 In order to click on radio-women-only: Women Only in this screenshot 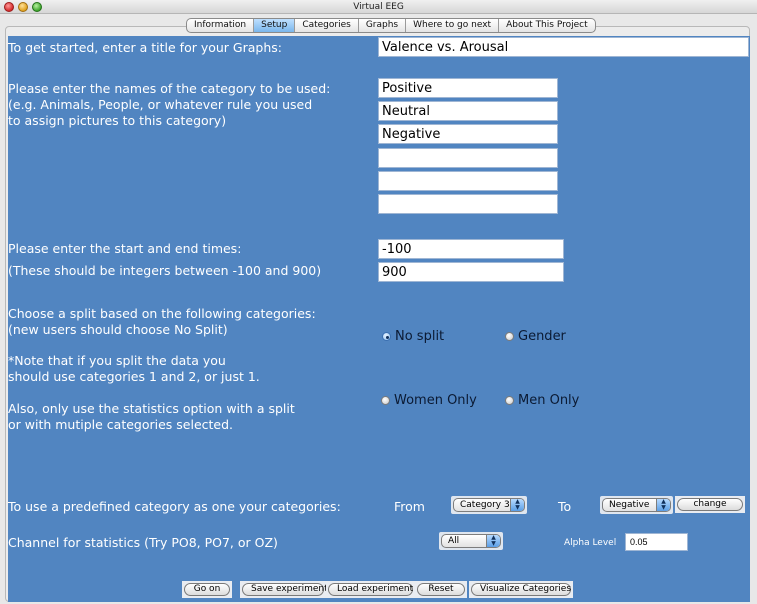, I will do `click(429, 400)`.